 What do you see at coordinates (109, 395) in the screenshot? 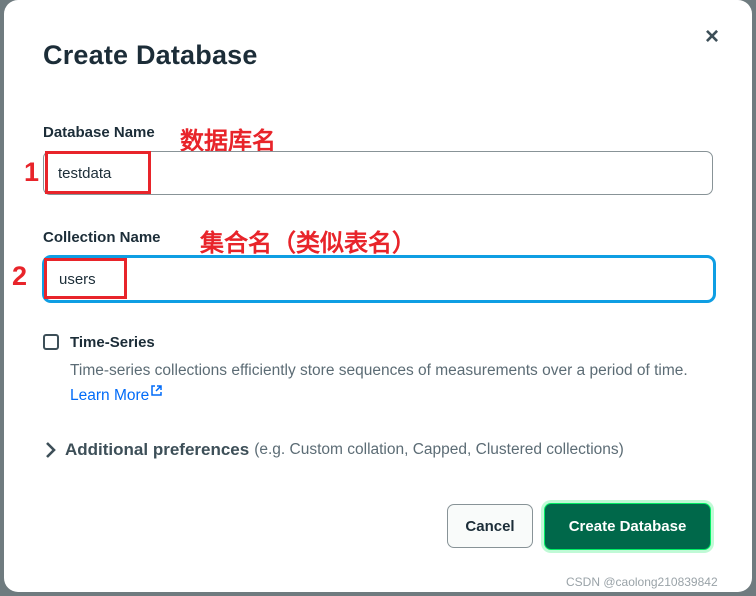
I see `learn-more-link: Learn More` at bounding box center [109, 395].